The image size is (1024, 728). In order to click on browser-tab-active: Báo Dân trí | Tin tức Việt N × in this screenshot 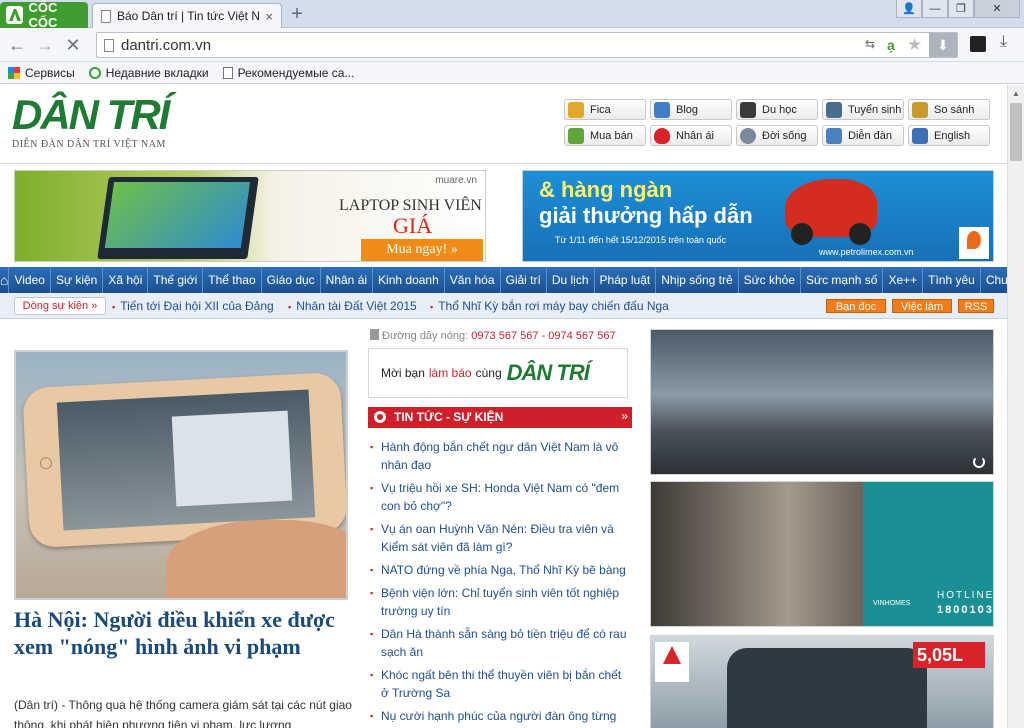, I will do `click(187, 15)`.